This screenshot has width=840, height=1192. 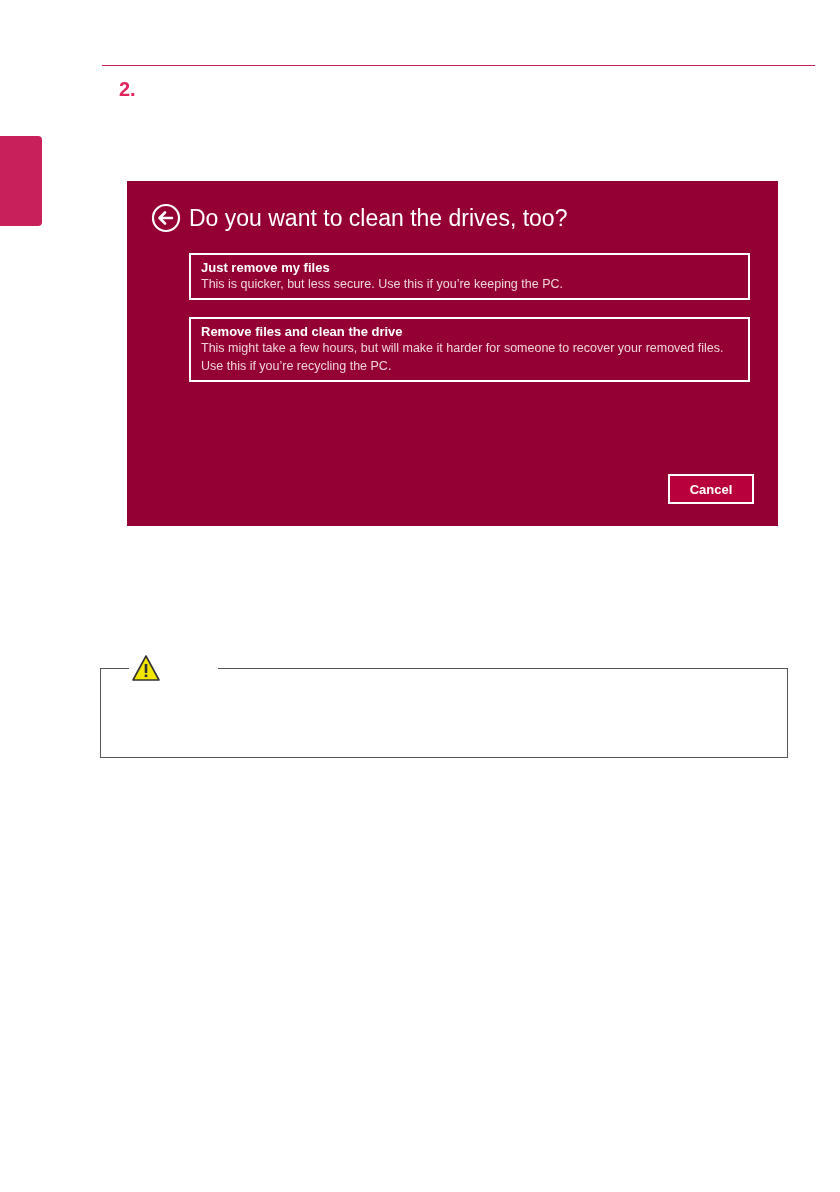 I want to click on cancel-button: Cancel, so click(x=711, y=489).